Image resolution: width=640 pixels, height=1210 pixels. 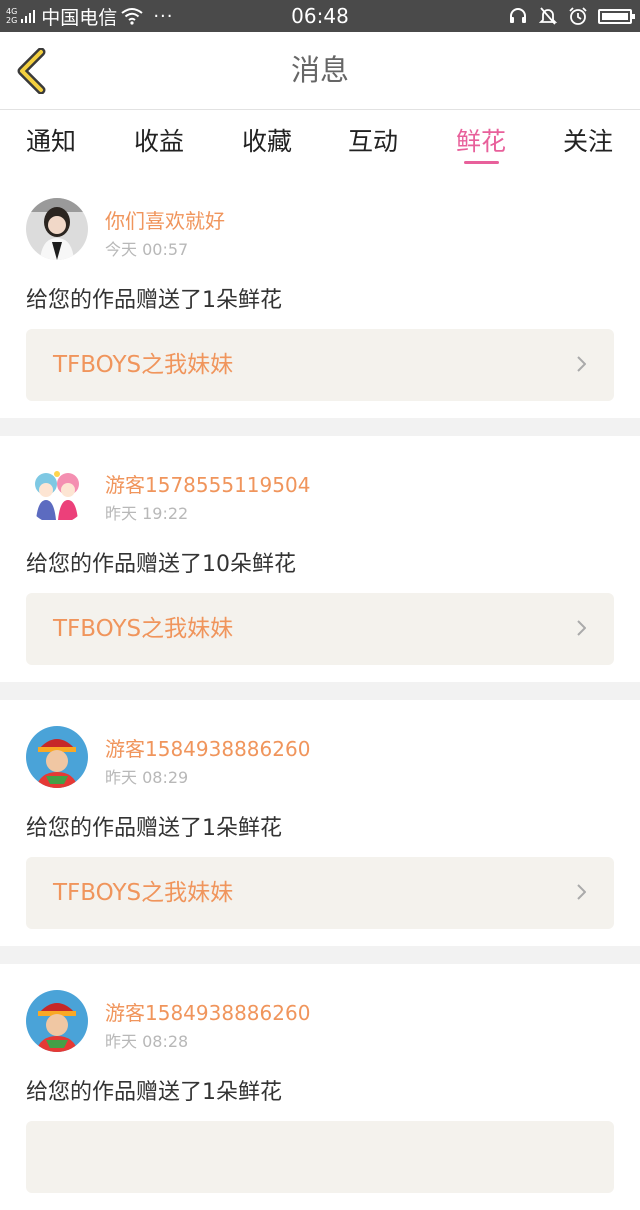 I want to click on message-time: 昨天 19:22, so click(x=147, y=513).